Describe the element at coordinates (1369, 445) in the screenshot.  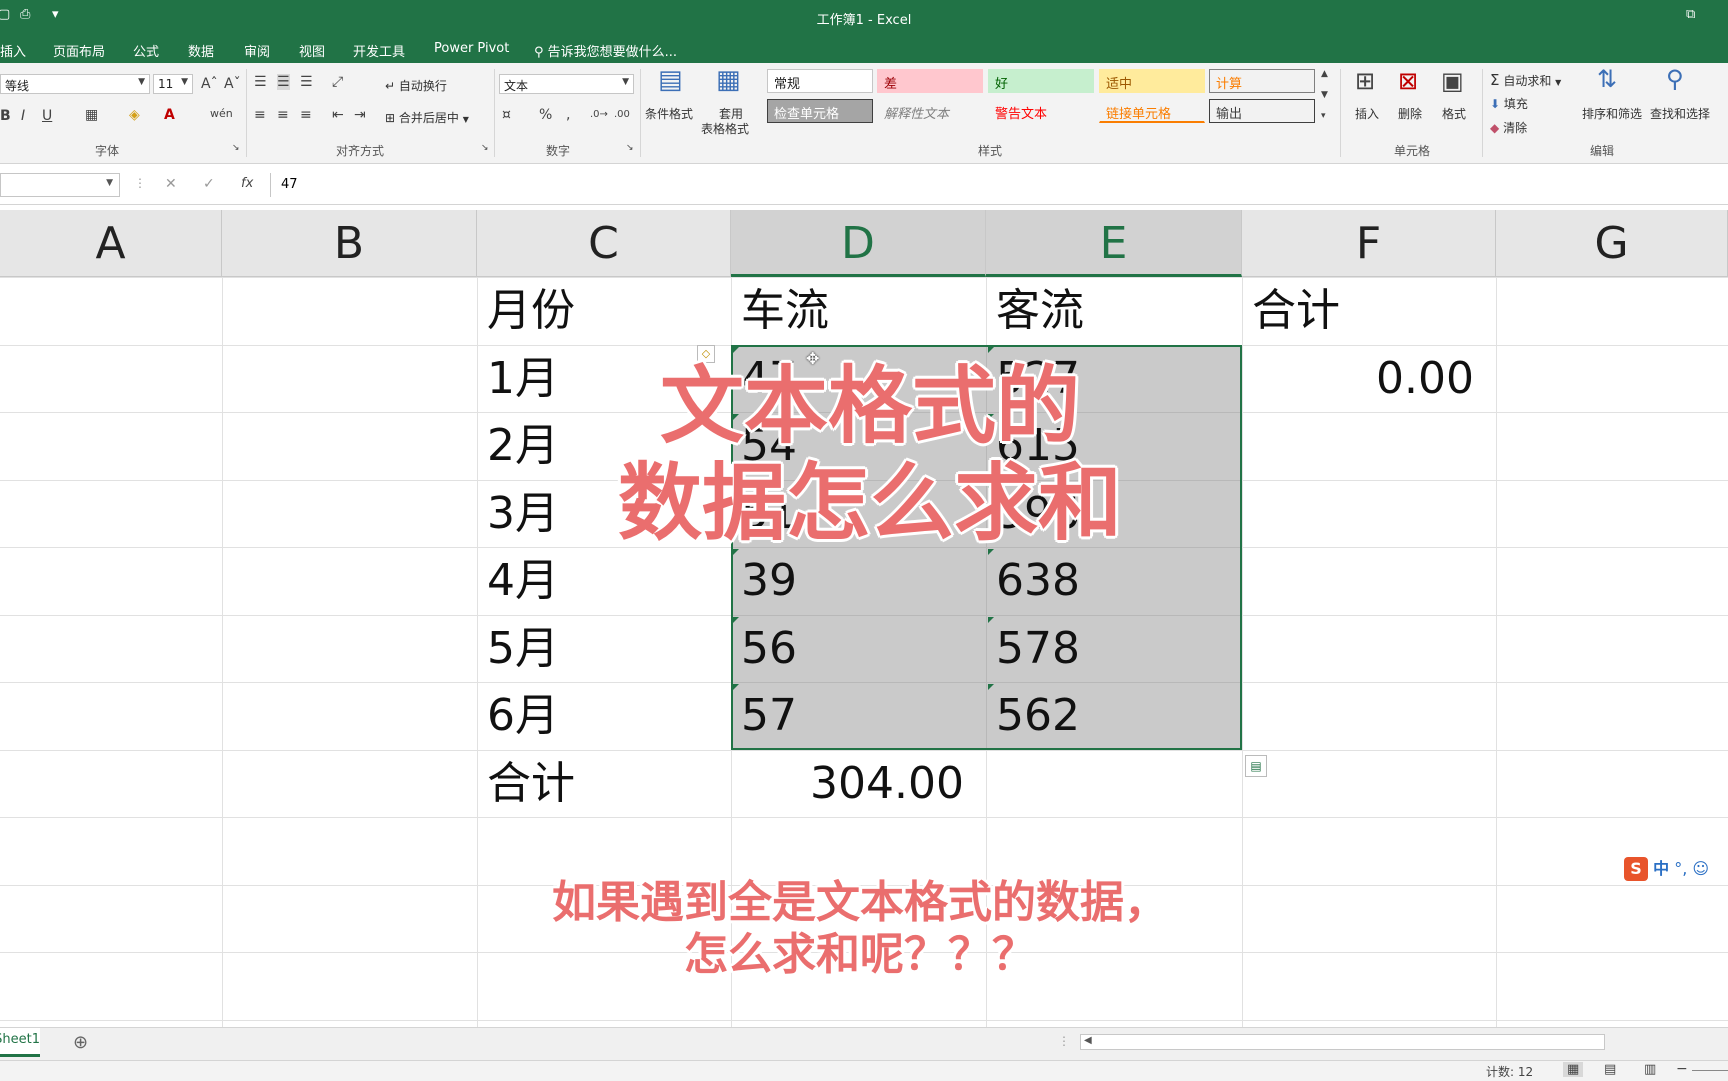
I see `cell-f3` at that location.